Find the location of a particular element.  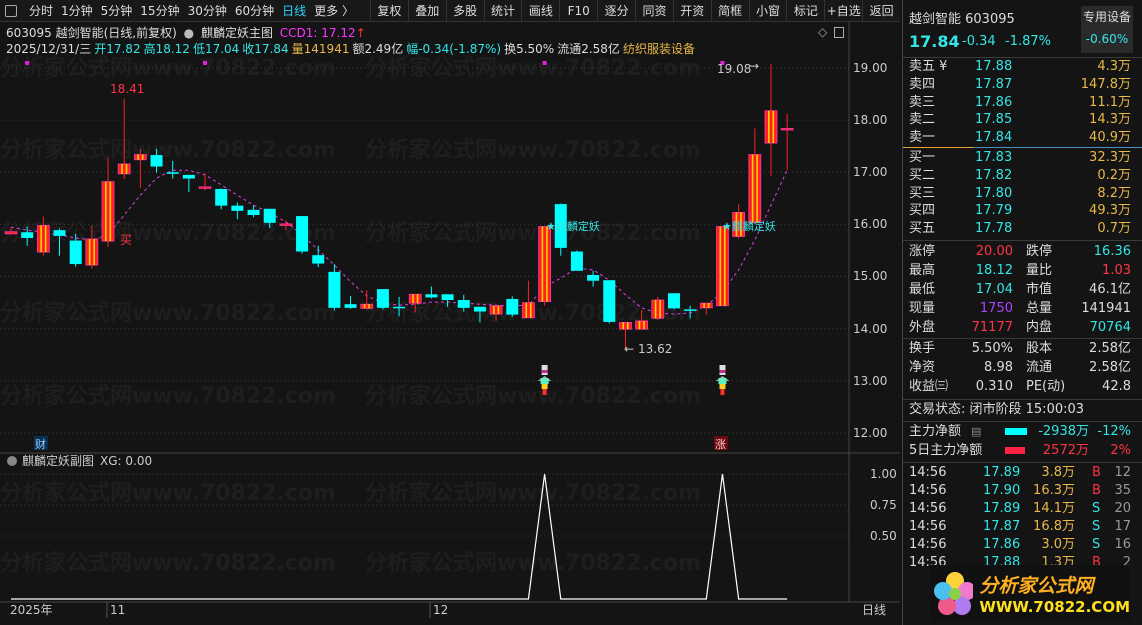

price-tick: 15.00 is located at coordinates (870, 276).